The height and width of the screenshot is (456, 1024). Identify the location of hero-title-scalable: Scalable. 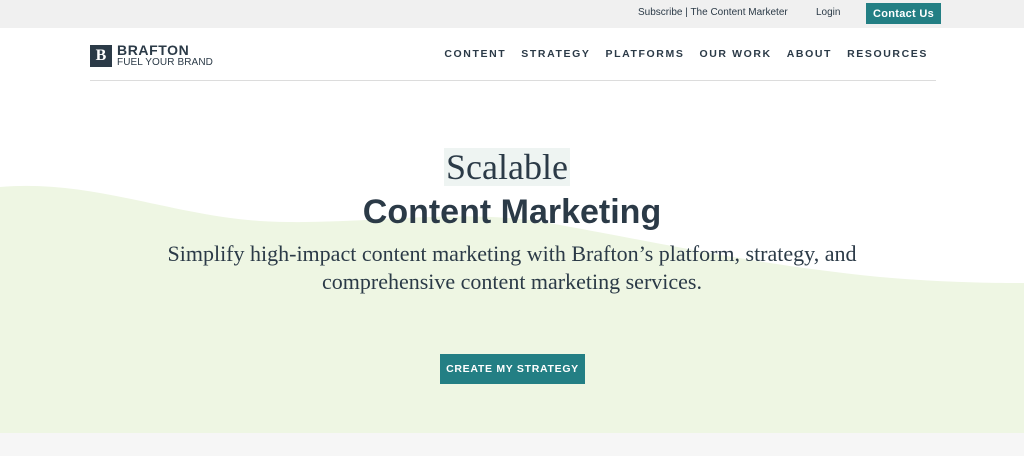
(507, 167).